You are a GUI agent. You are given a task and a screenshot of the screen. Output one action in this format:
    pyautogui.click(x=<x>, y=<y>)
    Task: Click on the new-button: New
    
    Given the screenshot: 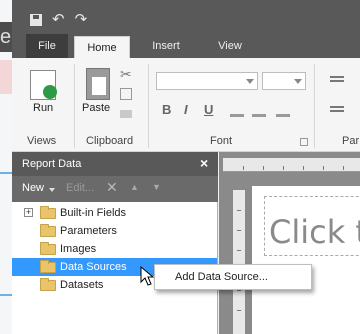 What is the action you would take?
    pyautogui.click(x=33, y=188)
    